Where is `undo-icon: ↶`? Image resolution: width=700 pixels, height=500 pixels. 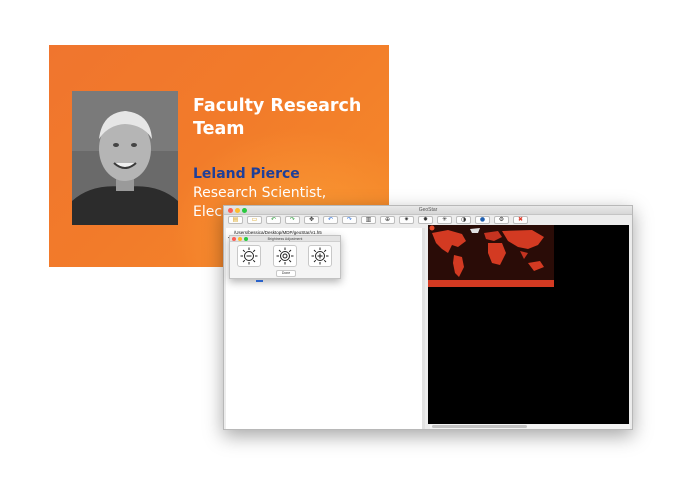 undo-icon: ↶ is located at coordinates (330, 219).